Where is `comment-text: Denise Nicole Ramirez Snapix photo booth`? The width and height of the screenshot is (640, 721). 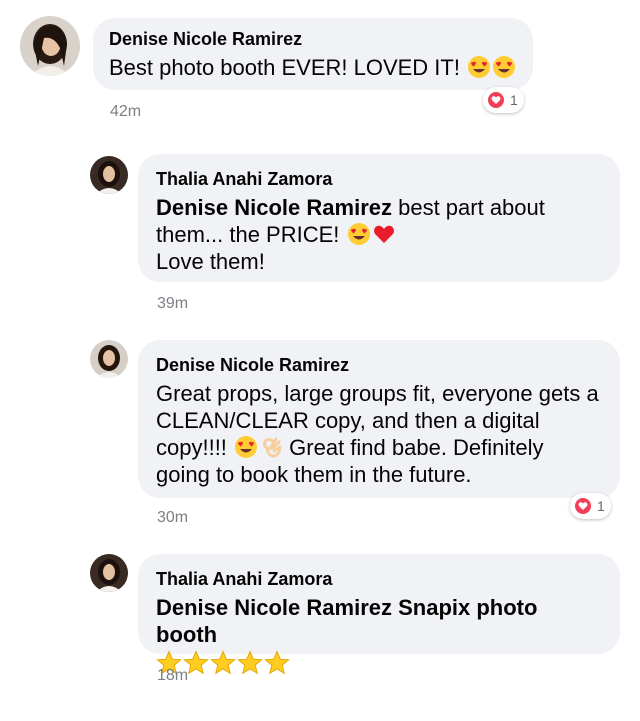
comment-text: Denise Nicole Ramirez Snapix photo booth is located at coordinates (379, 638).